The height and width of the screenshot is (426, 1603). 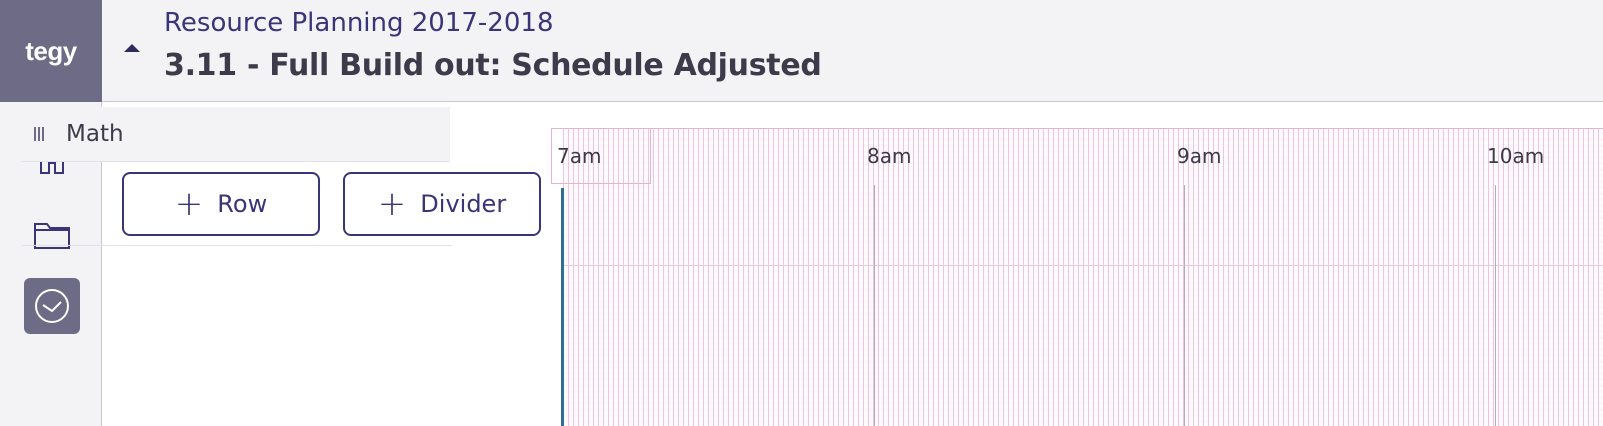 What do you see at coordinates (562, 307) in the screenshot?
I see `timeline-start-marker` at bounding box center [562, 307].